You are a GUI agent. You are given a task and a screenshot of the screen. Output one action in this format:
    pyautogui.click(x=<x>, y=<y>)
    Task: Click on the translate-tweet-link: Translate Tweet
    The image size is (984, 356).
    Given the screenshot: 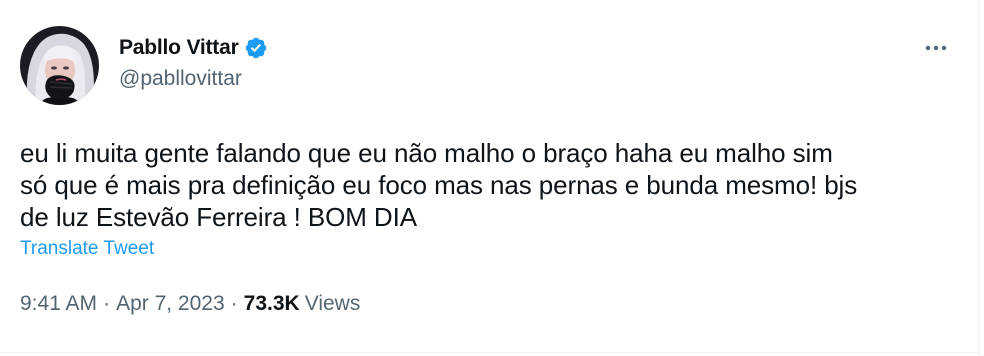 What is the action you would take?
    pyautogui.click(x=87, y=249)
    